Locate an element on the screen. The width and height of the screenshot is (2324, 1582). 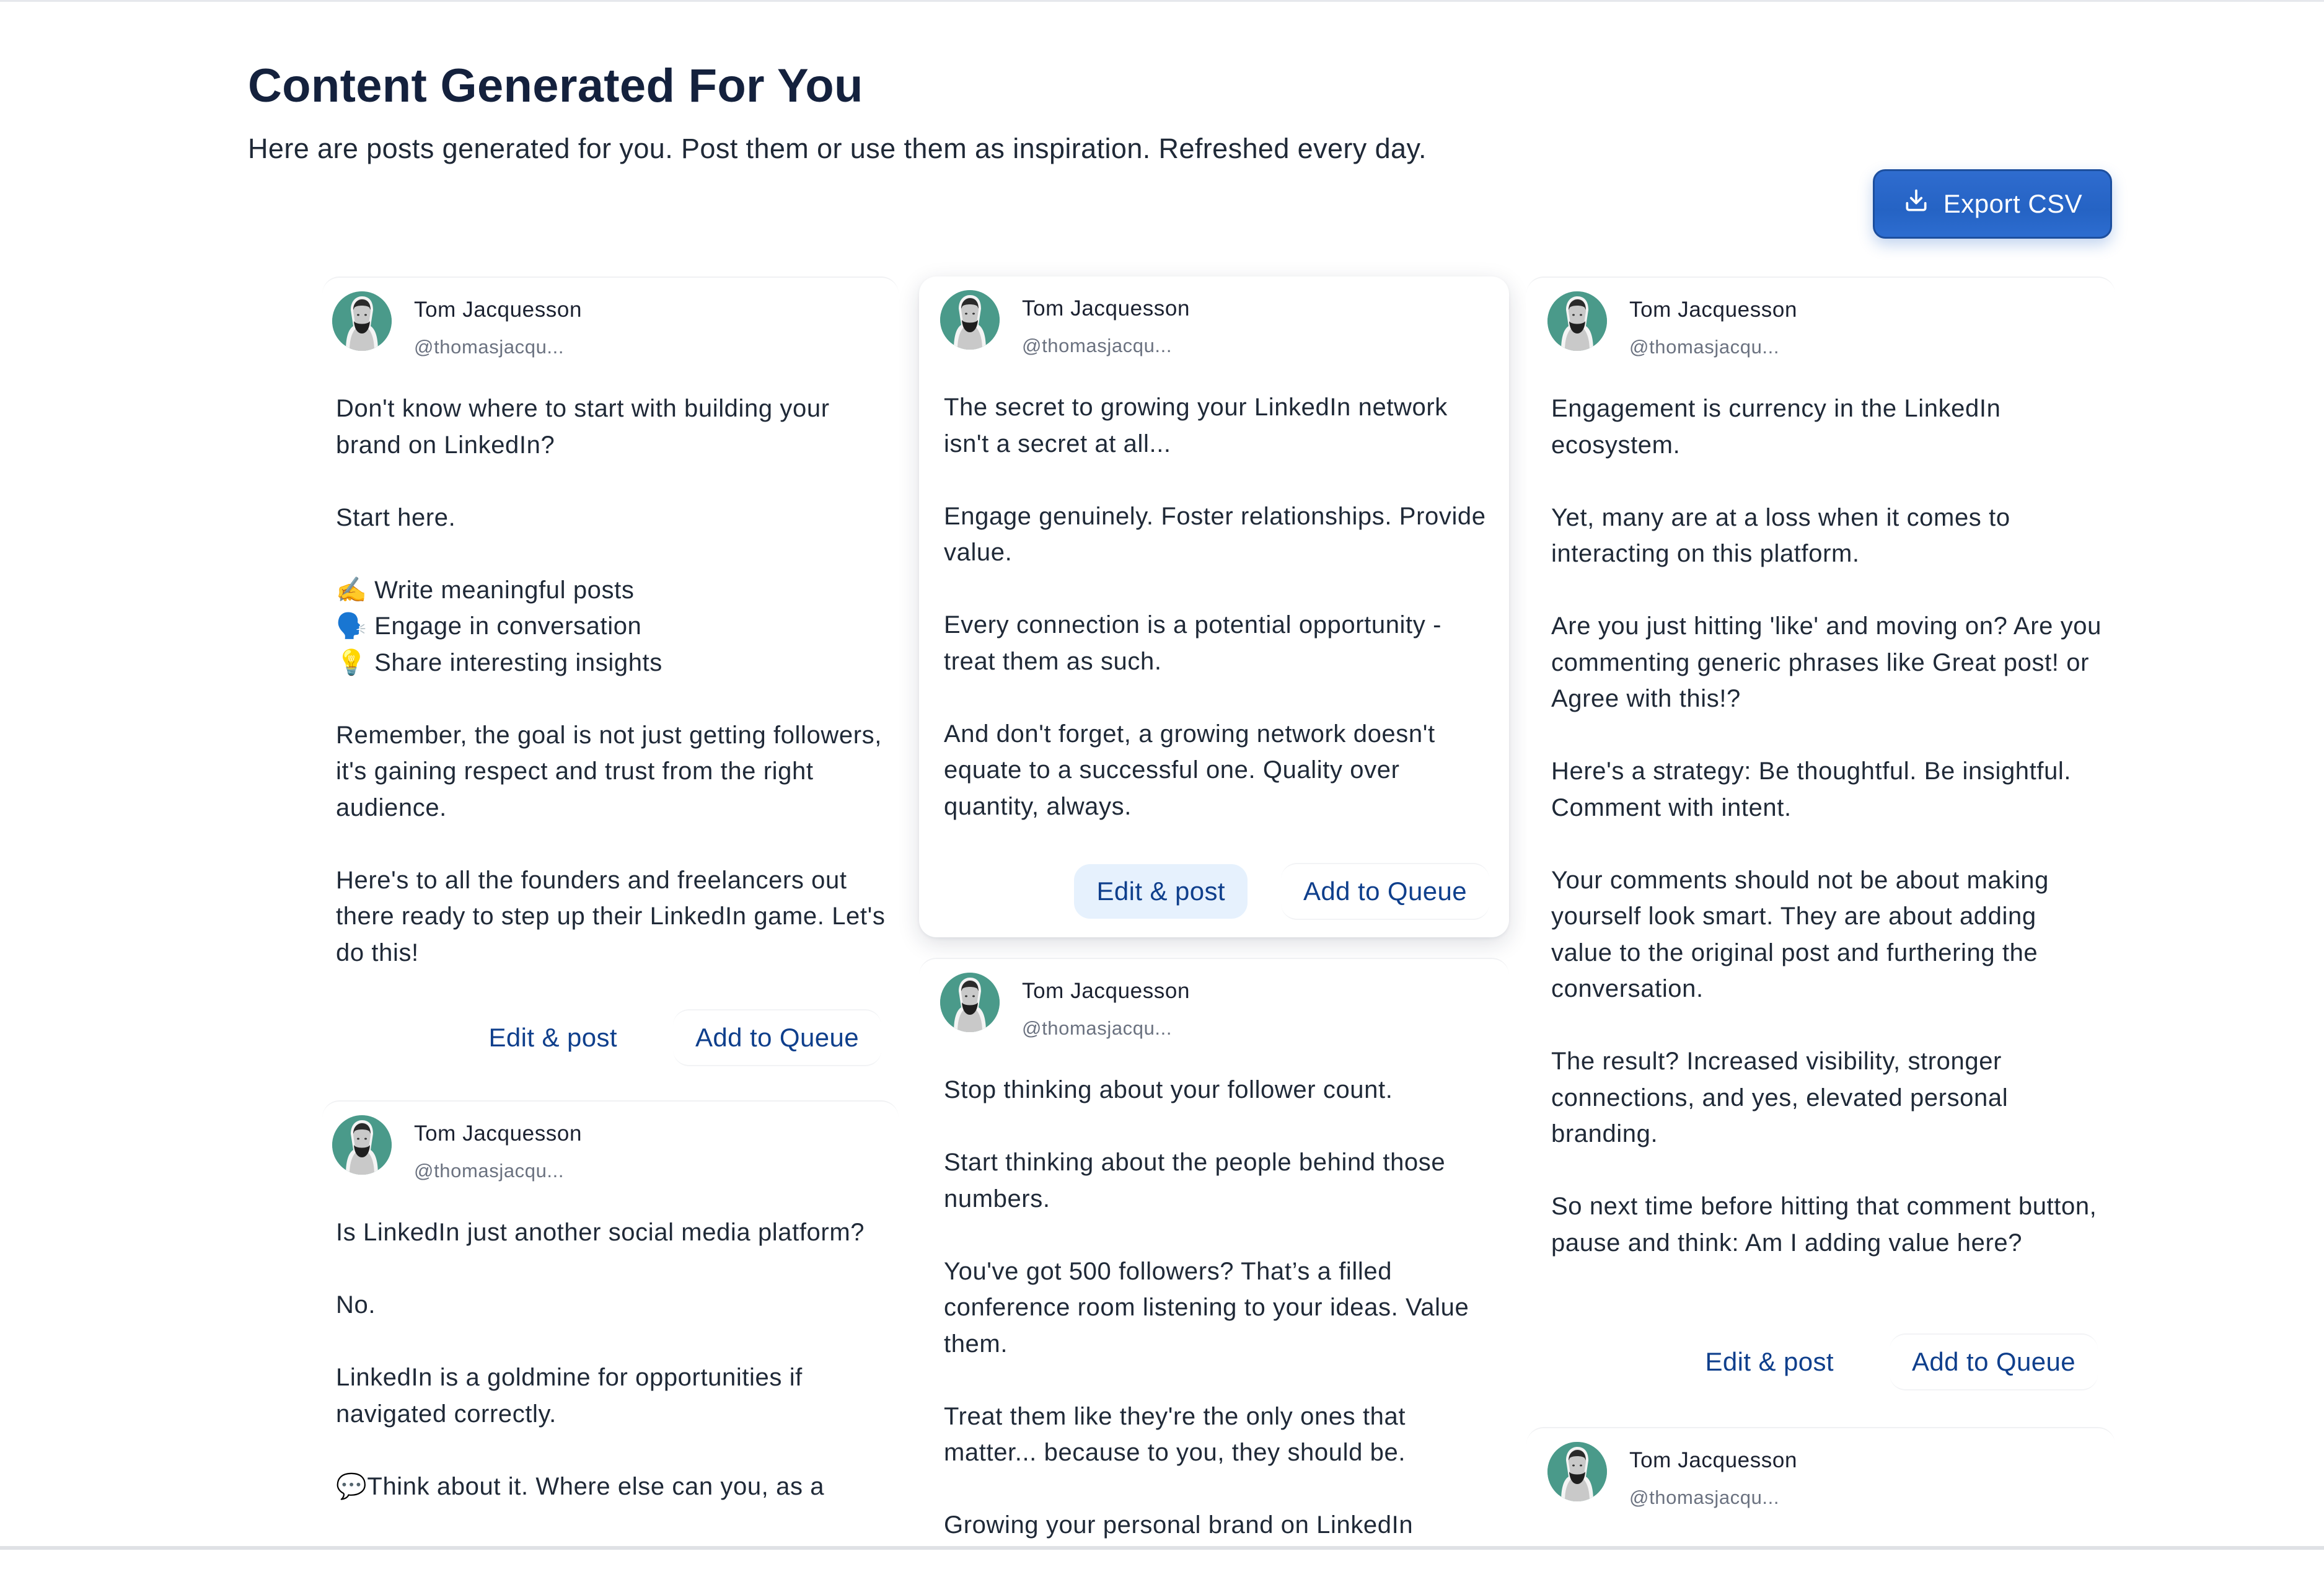
download-tray-icon is located at coordinates (1916, 204).